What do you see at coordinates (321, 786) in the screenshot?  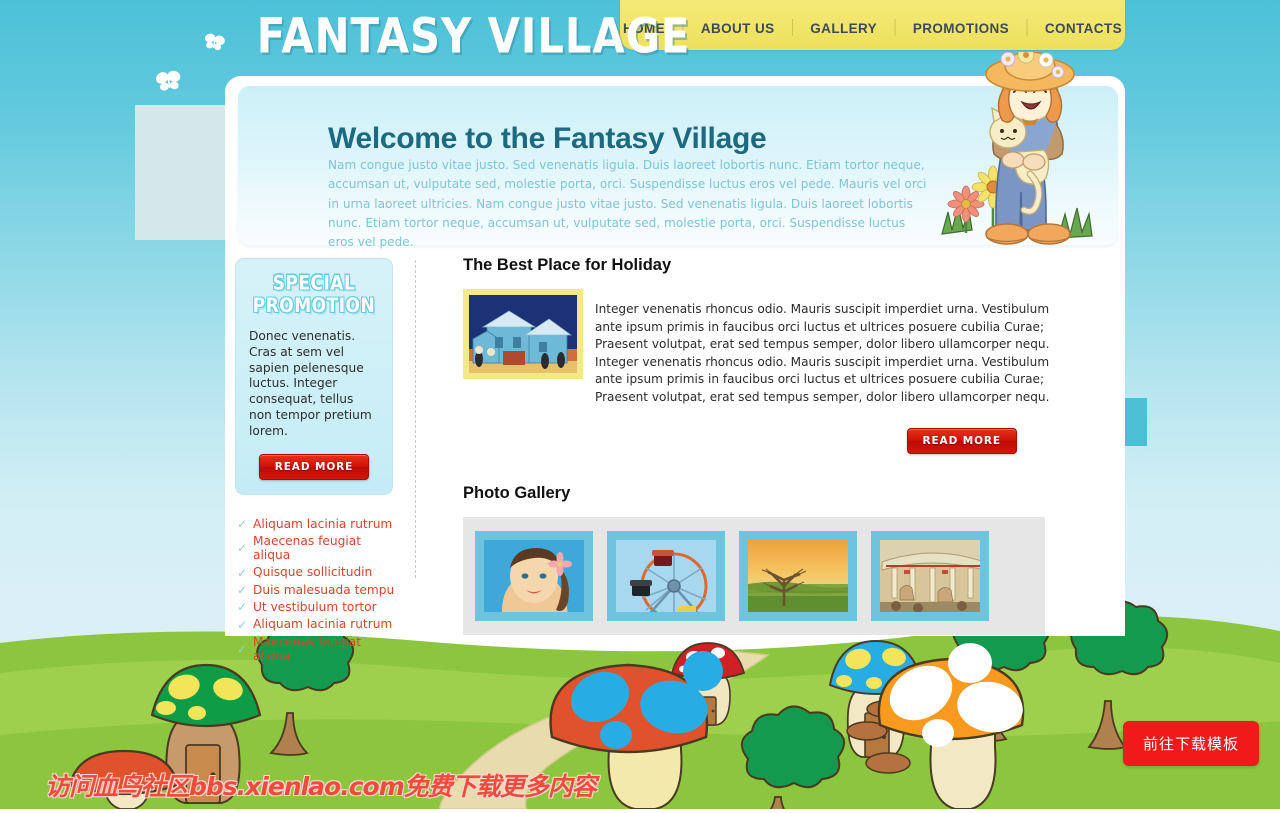 I see `watermark-text: 访问血鸟社区bbs.xienlao.com免费下载更多内容` at bounding box center [321, 786].